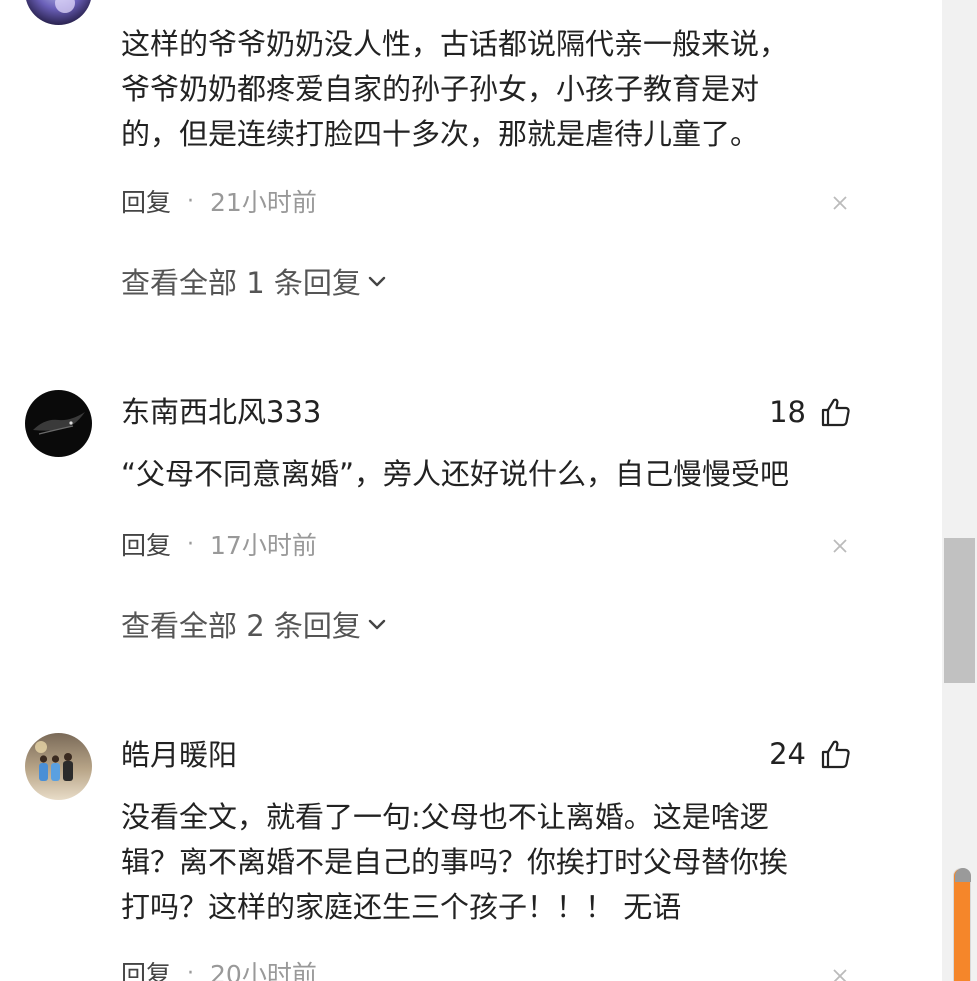  What do you see at coordinates (440, 89) in the screenshot?
I see `comment-text-line: 爷爷奶奶都疼爱自家的孙子孙女，小孩子教育是对` at bounding box center [440, 89].